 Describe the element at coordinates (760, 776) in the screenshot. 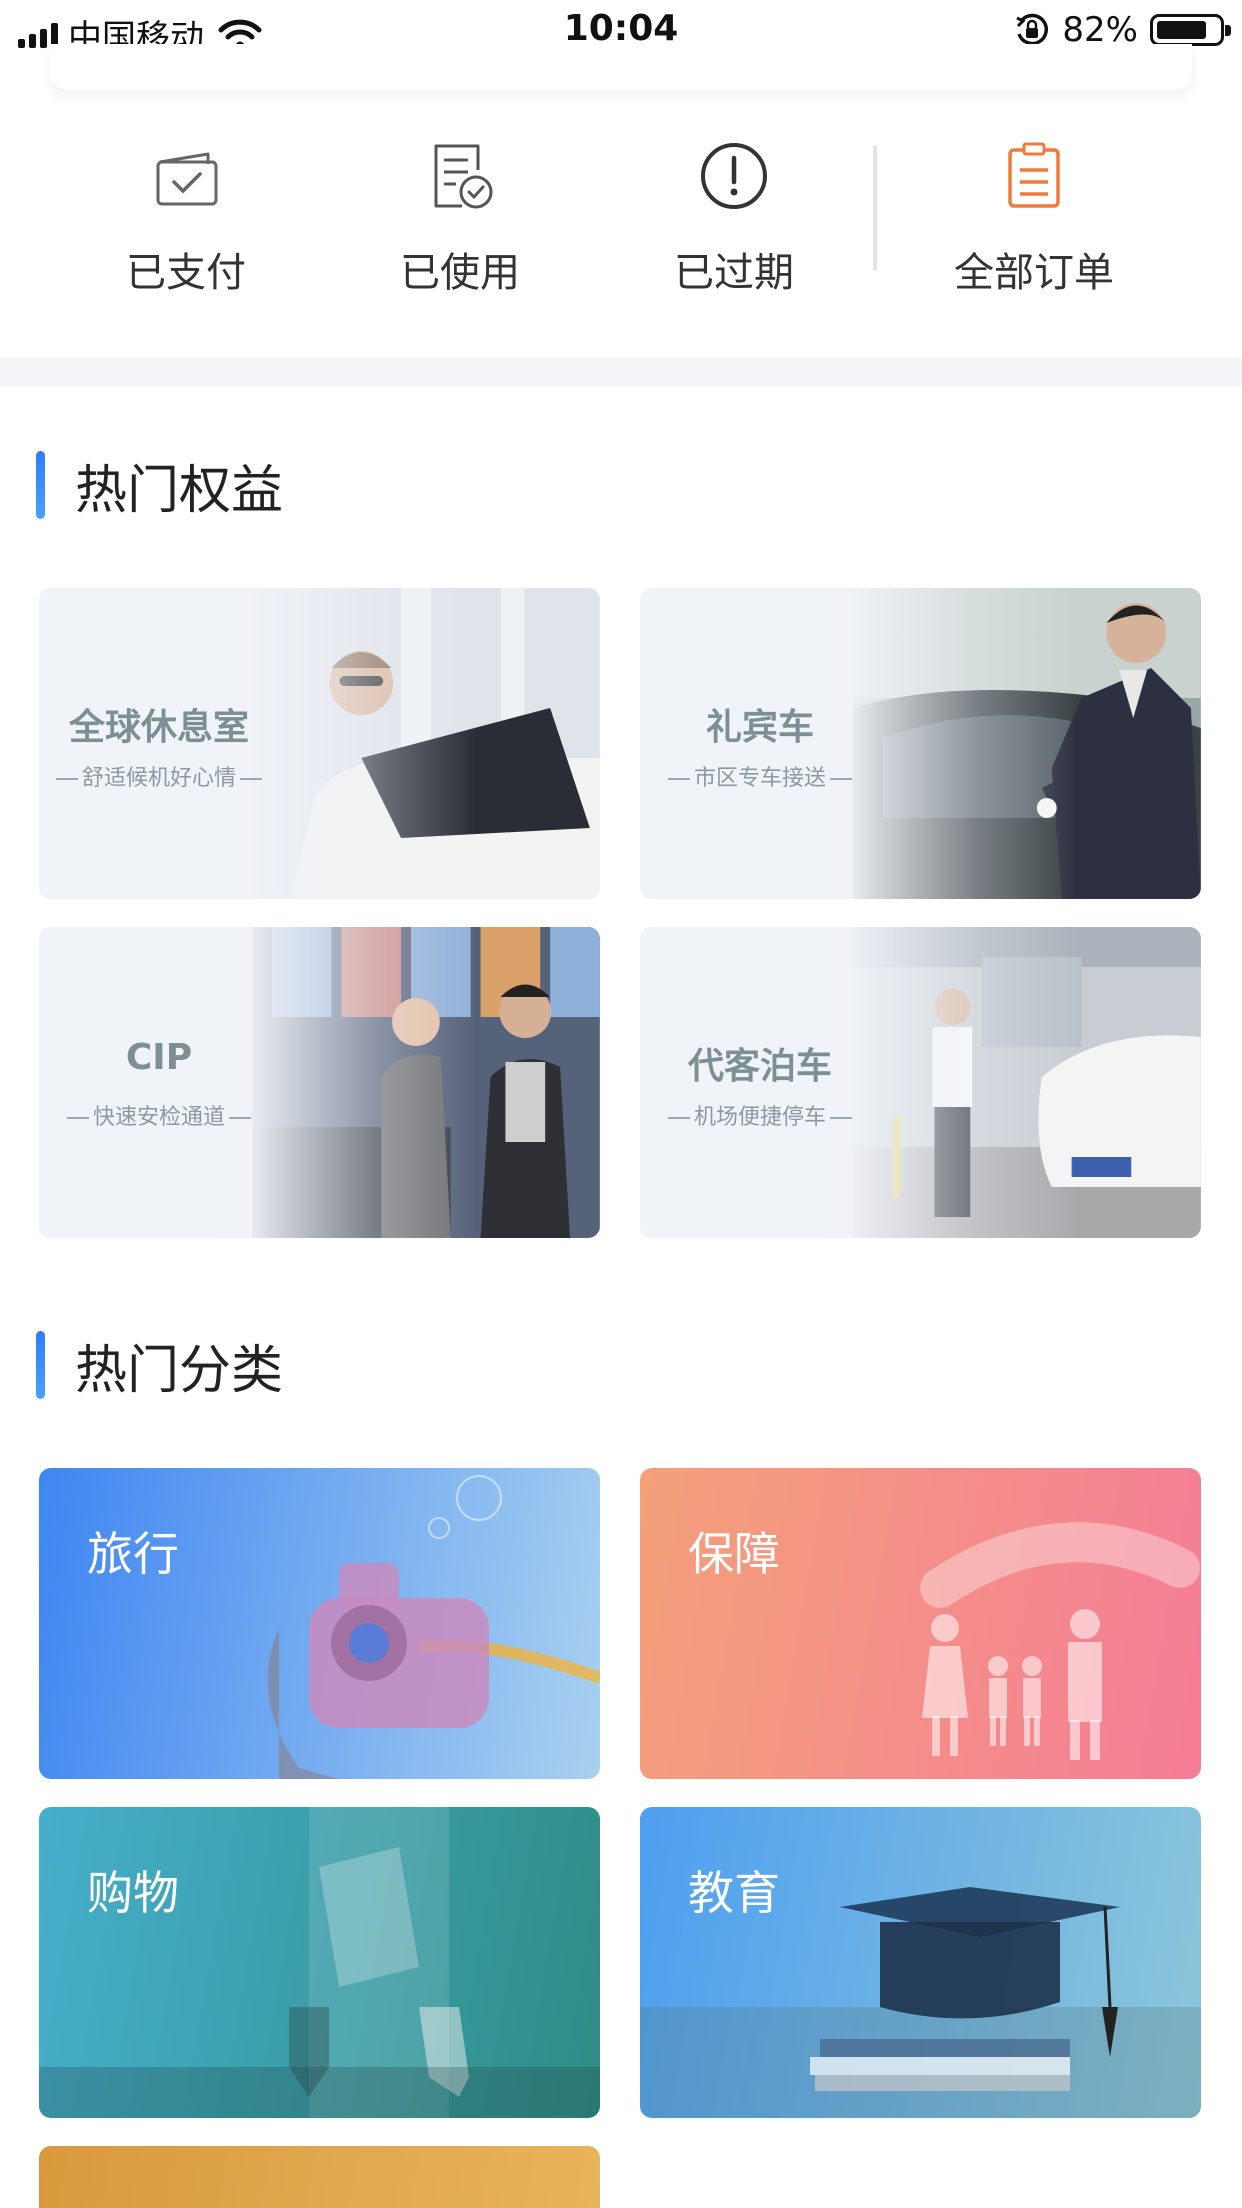

I see `benefit-subtitle: 市区专车接送` at that location.